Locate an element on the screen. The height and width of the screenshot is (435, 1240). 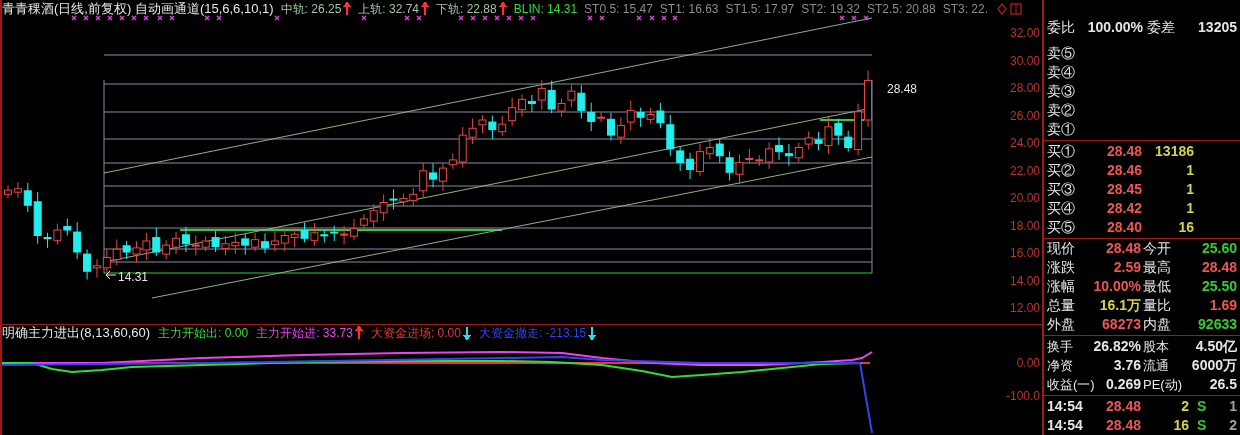
field-label: 净资 is located at coordinates (1060, 366).